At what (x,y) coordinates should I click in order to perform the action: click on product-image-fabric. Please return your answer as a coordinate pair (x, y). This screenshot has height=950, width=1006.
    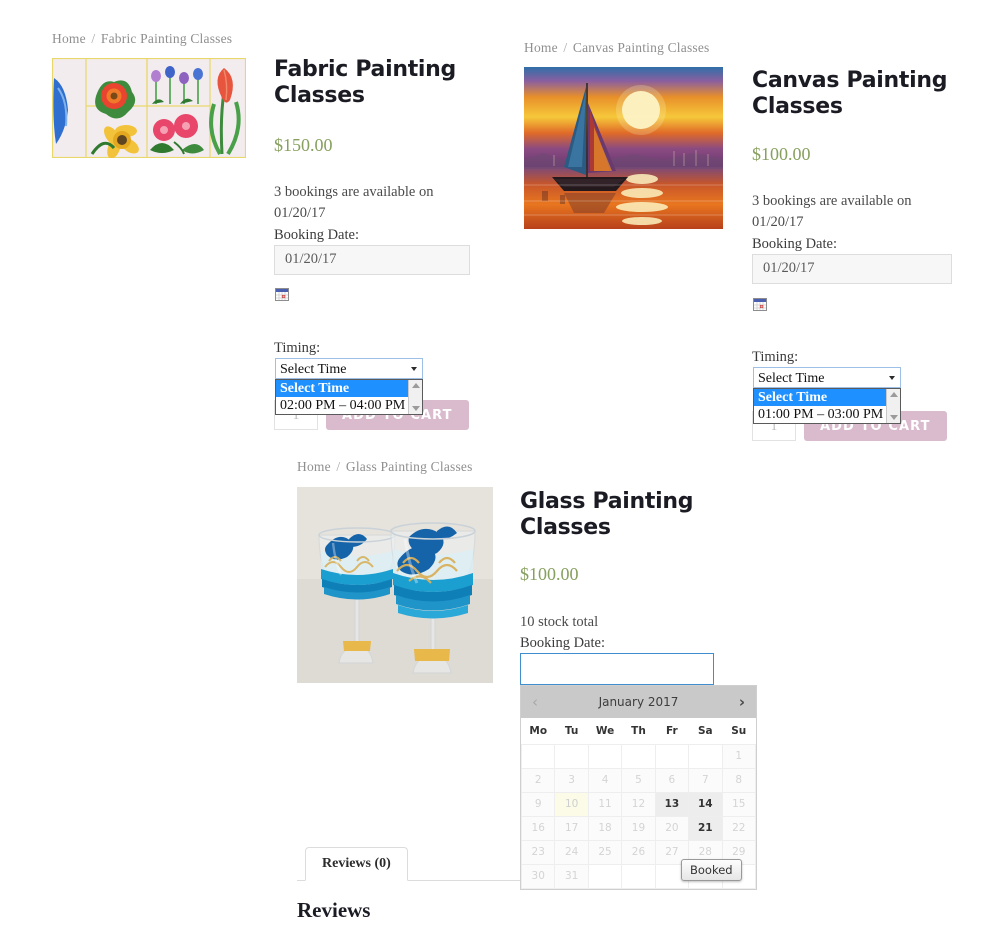
    Looking at the image, I should click on (149, 108).